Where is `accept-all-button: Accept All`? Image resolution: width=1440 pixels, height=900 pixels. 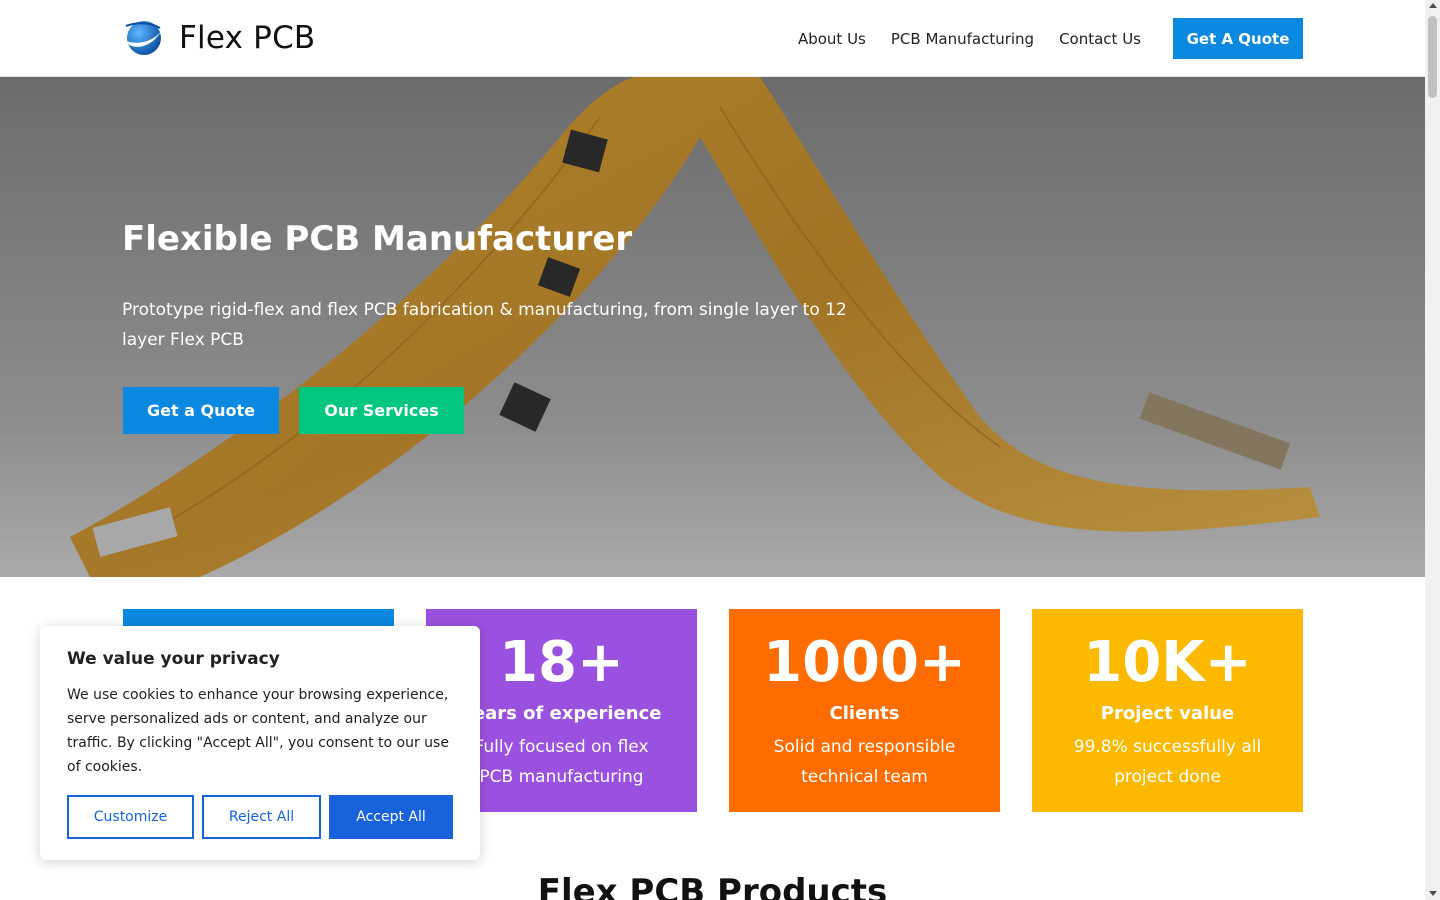
accept-all-button: Accept All is located at coordinates (391, 817).